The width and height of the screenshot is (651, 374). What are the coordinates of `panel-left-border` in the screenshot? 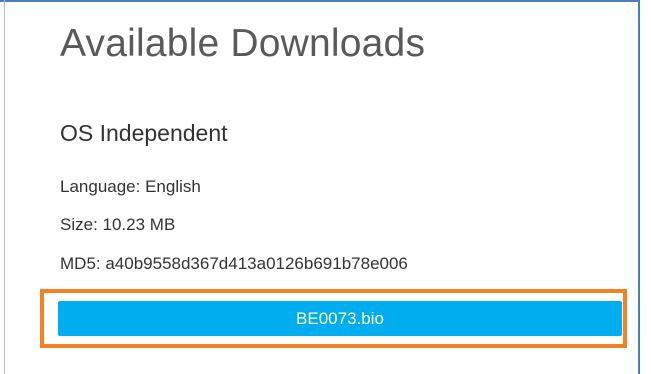 It's located at (4, 187).